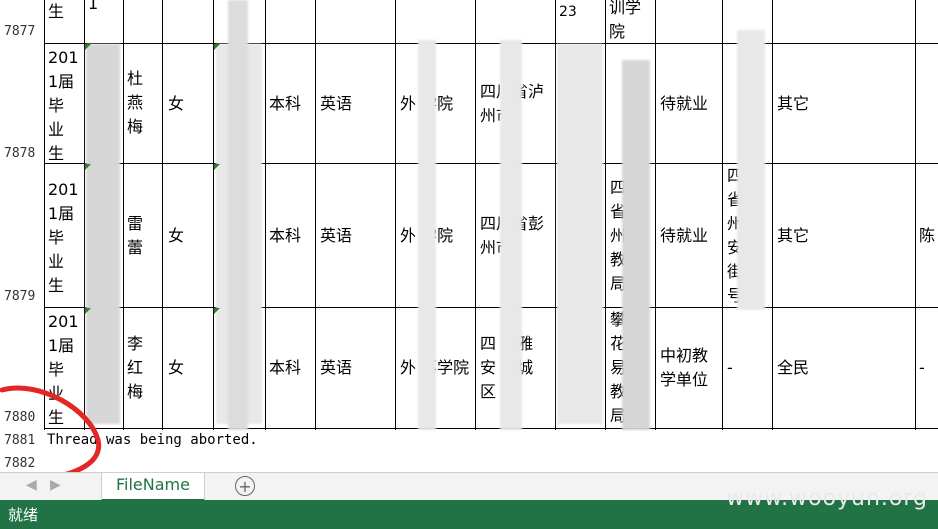  I want to click on cell-extra: -, so click(928, 368).